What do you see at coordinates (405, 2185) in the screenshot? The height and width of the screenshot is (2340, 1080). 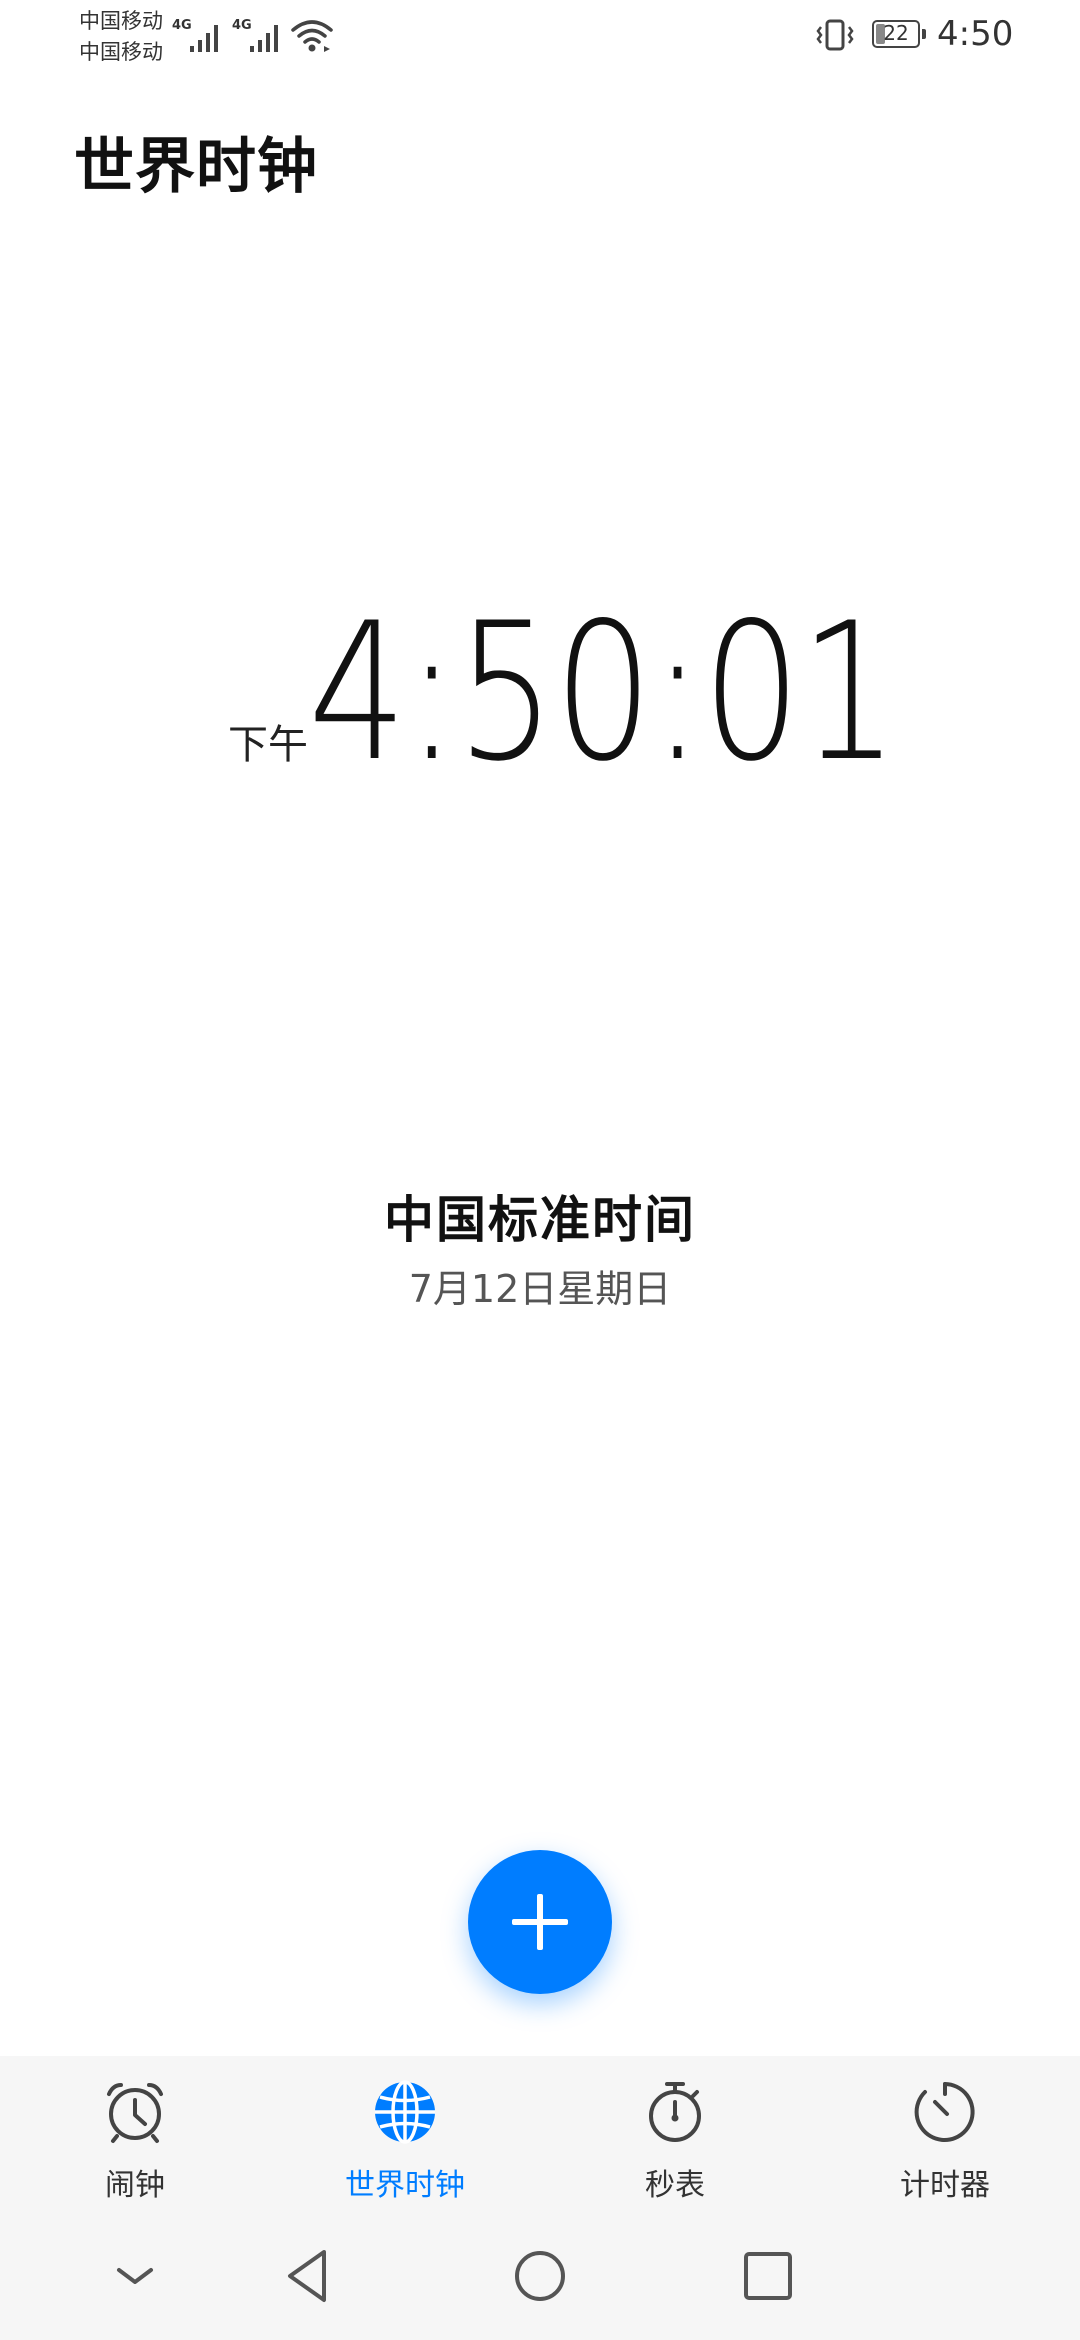 I see `tab-label: 世界时钟` at bounding box center [405, 2185].